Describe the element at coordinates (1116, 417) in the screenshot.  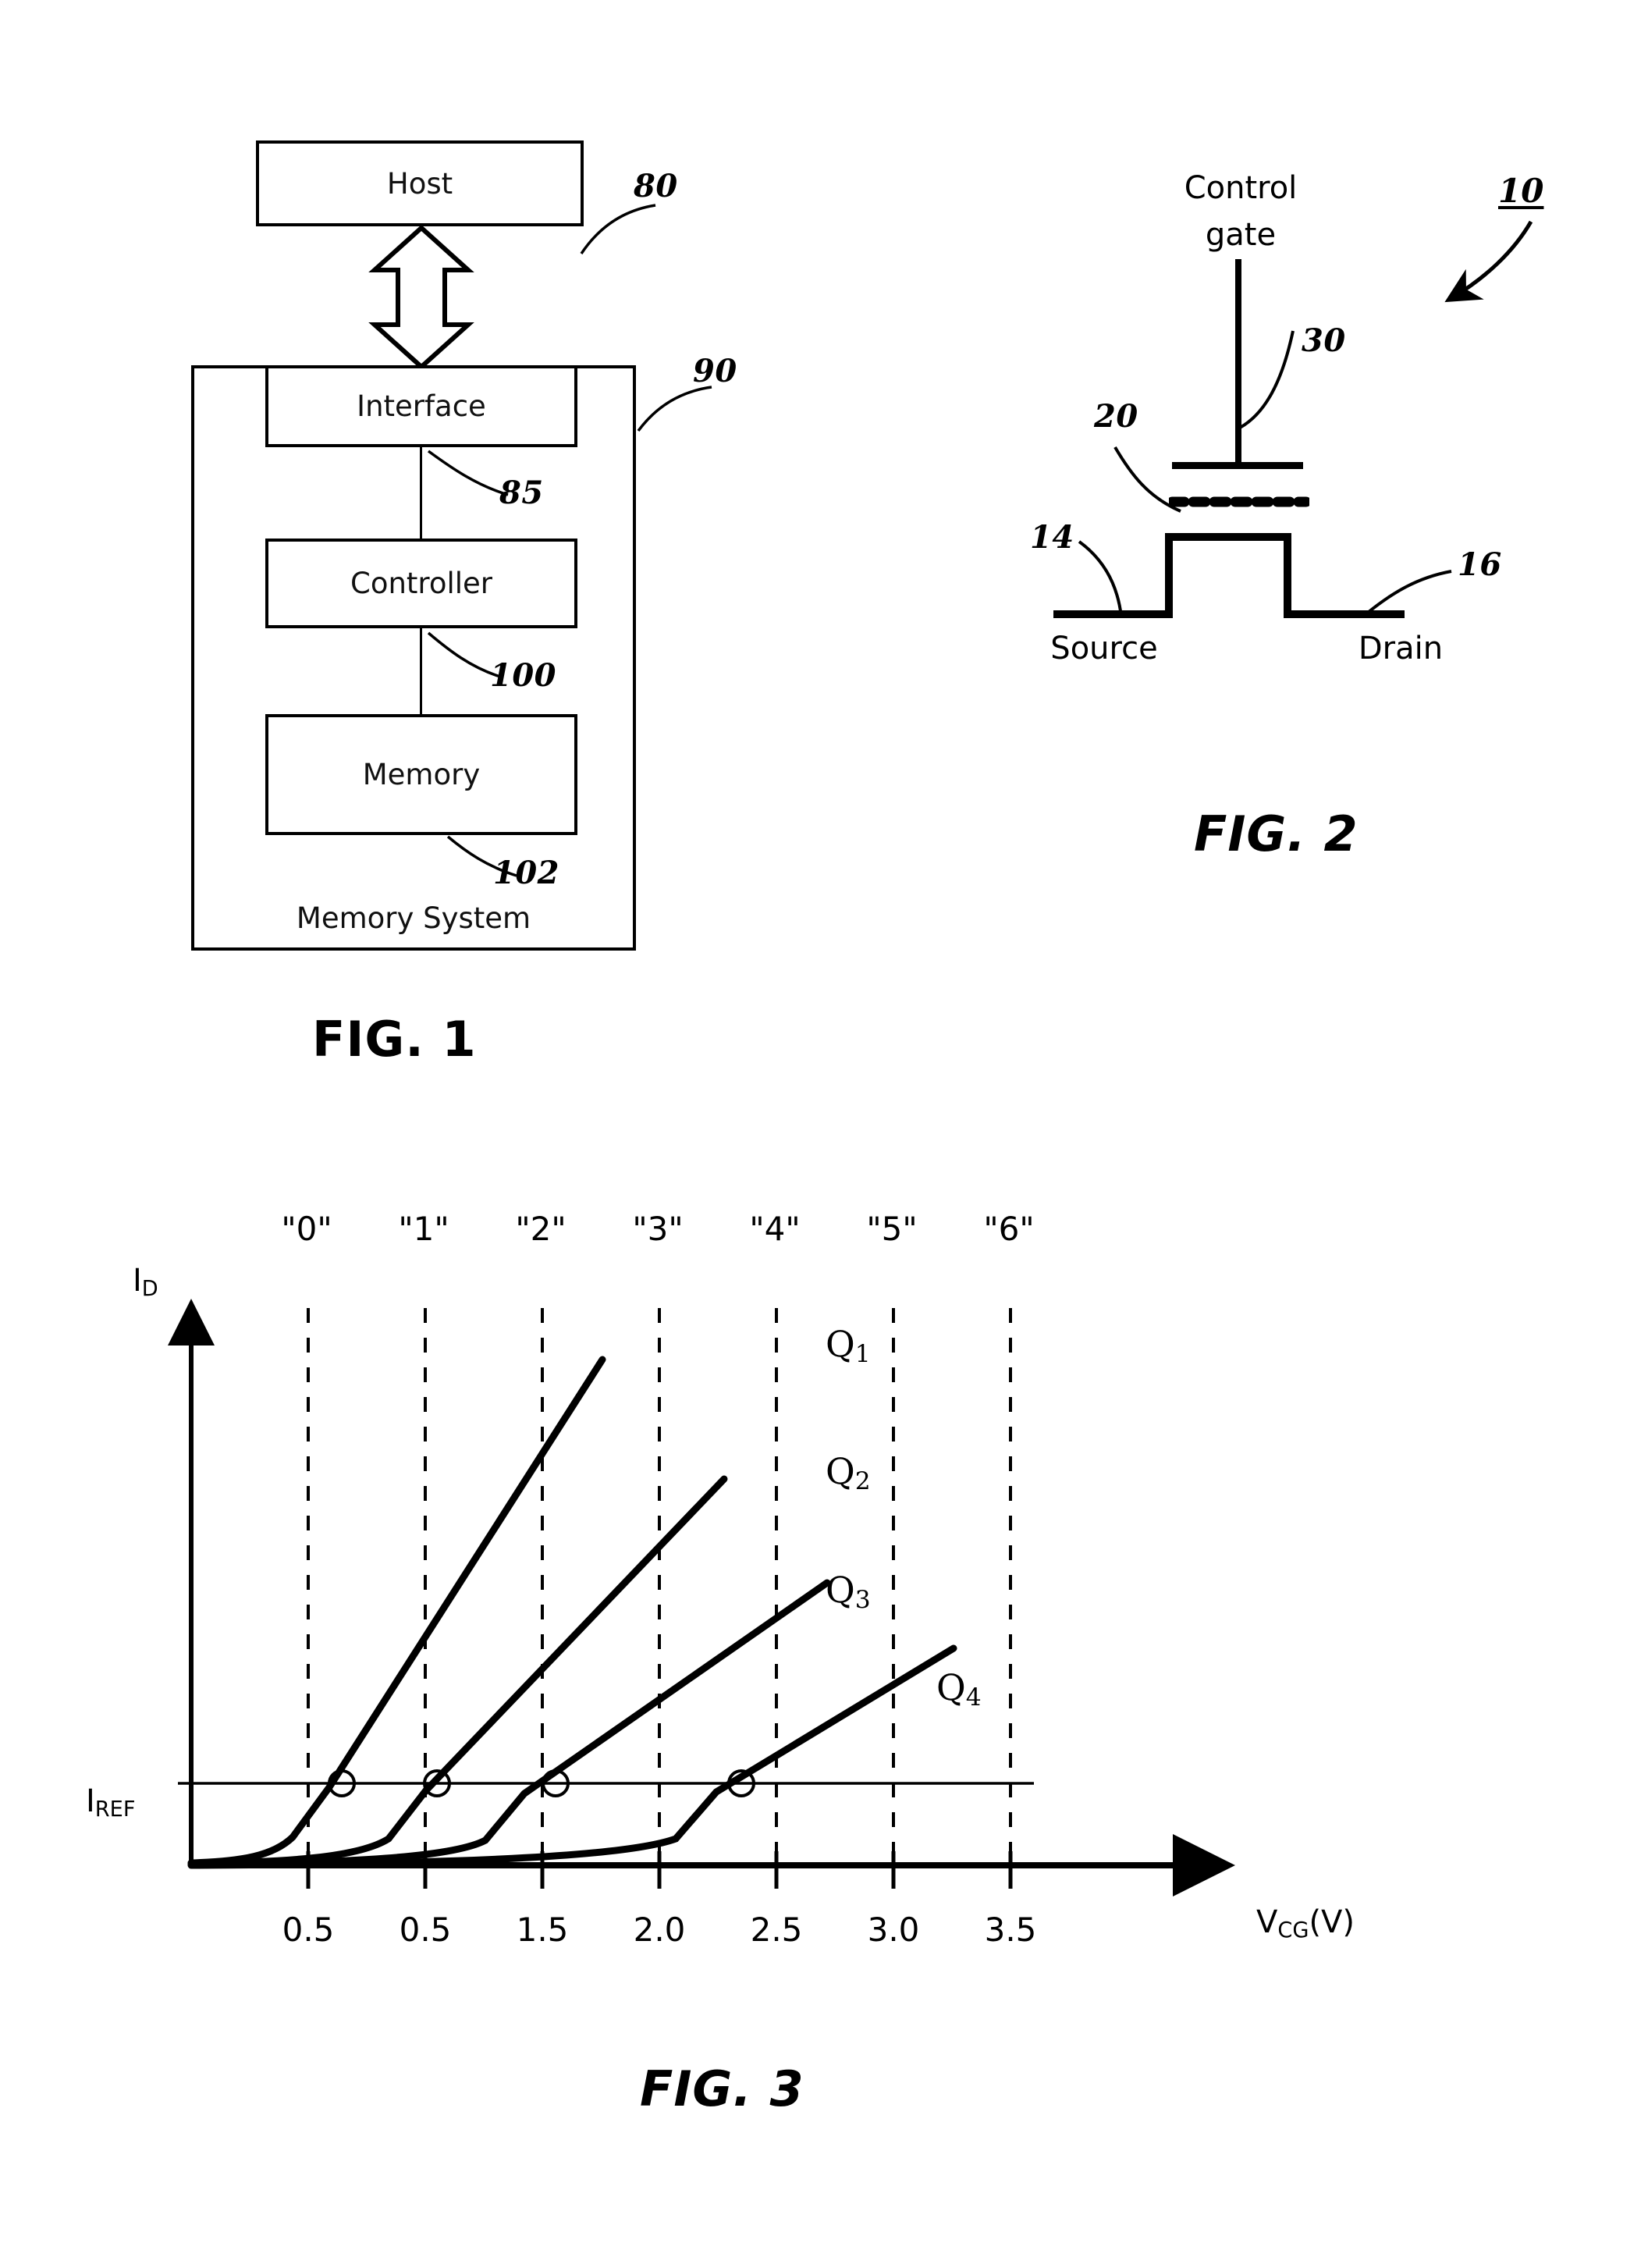
I see `fig2-ref-20: 20` at that location.